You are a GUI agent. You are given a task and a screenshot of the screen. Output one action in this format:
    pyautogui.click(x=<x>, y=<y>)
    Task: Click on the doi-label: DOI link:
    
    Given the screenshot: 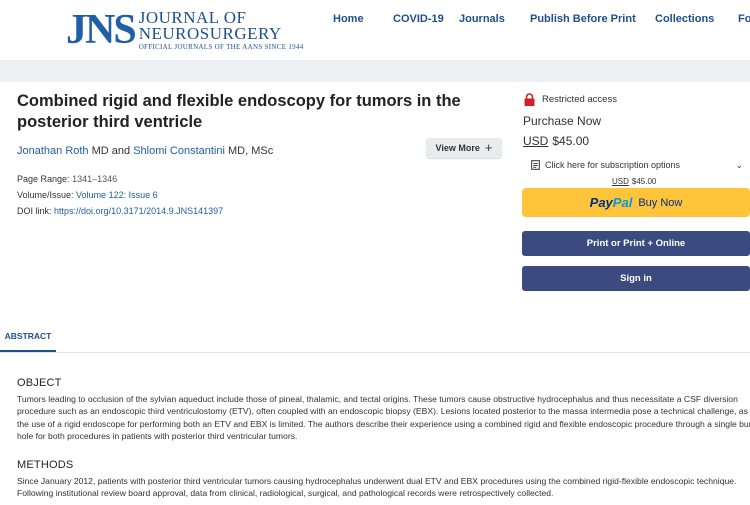 What is the action you would take?
    pyautogui.click(x=34, y=211)
    